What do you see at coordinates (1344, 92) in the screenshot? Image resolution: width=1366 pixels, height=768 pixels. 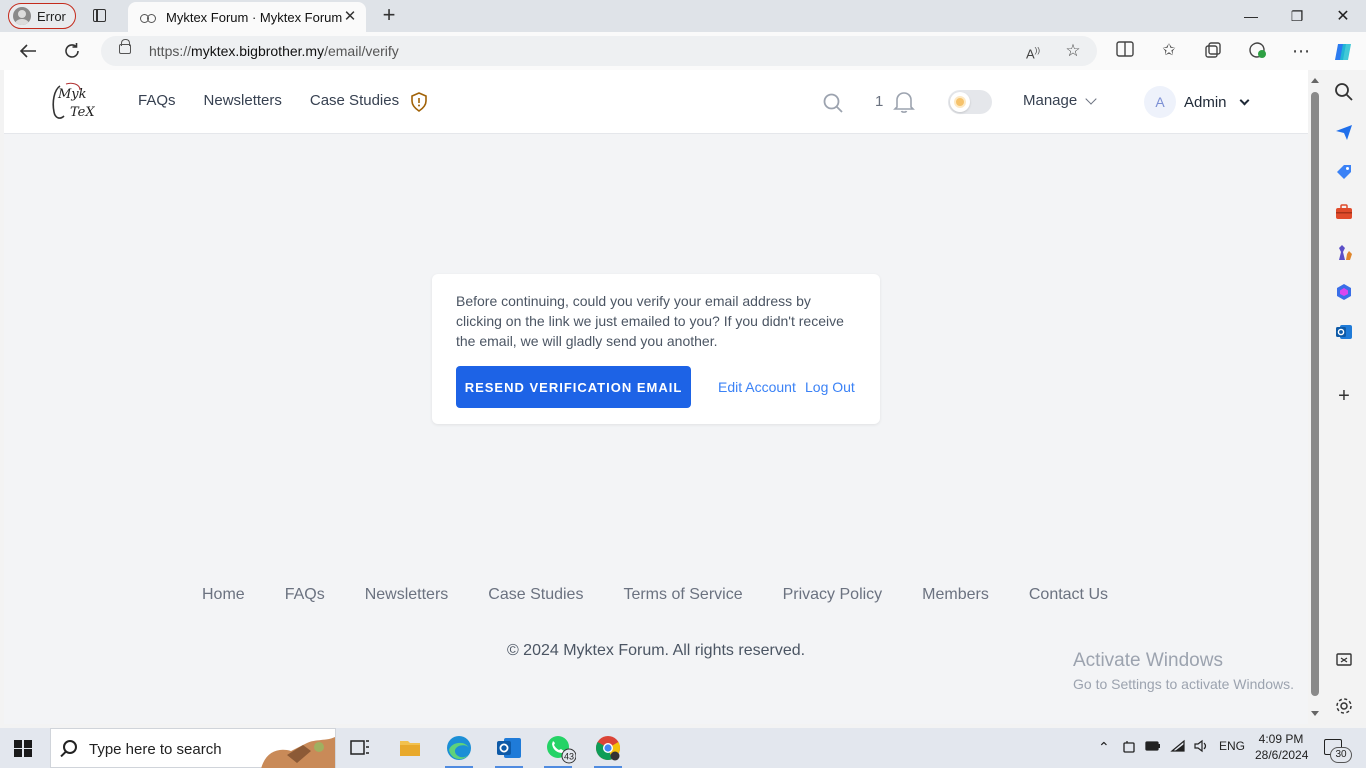 I see `sidebar-search-icon` at bounding box center [1344, 92].